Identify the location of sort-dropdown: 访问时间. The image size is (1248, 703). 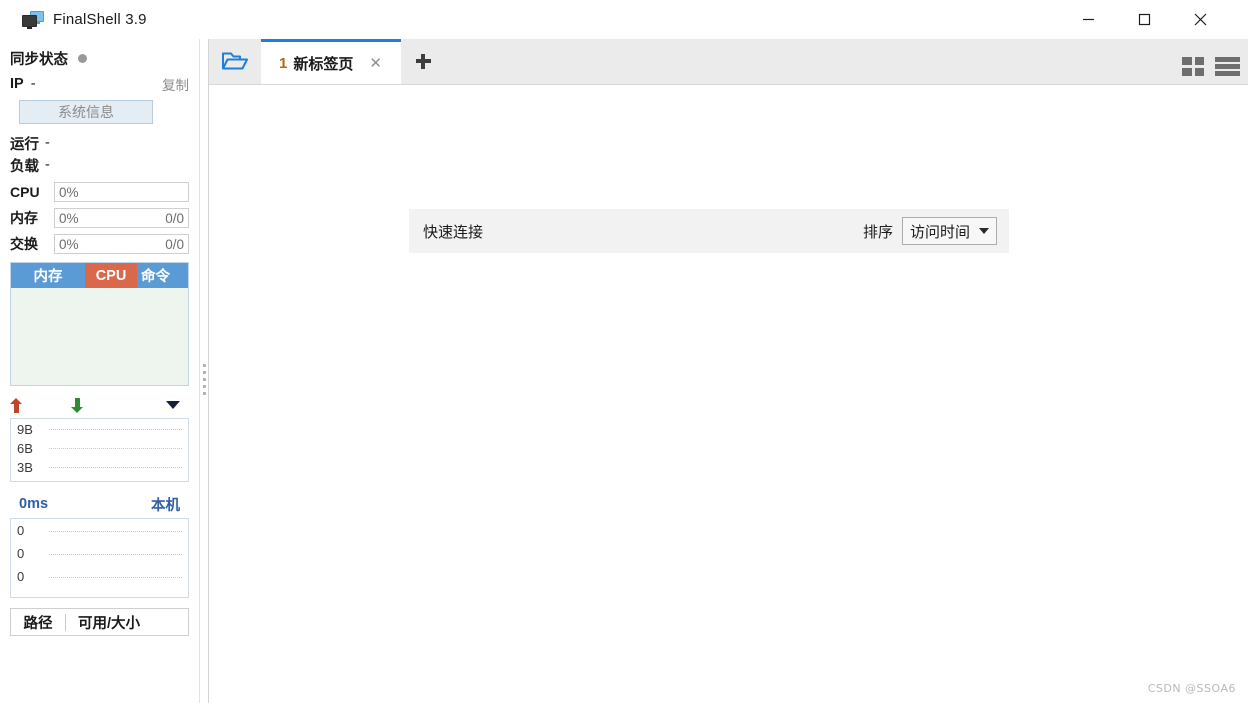
(949, 231).